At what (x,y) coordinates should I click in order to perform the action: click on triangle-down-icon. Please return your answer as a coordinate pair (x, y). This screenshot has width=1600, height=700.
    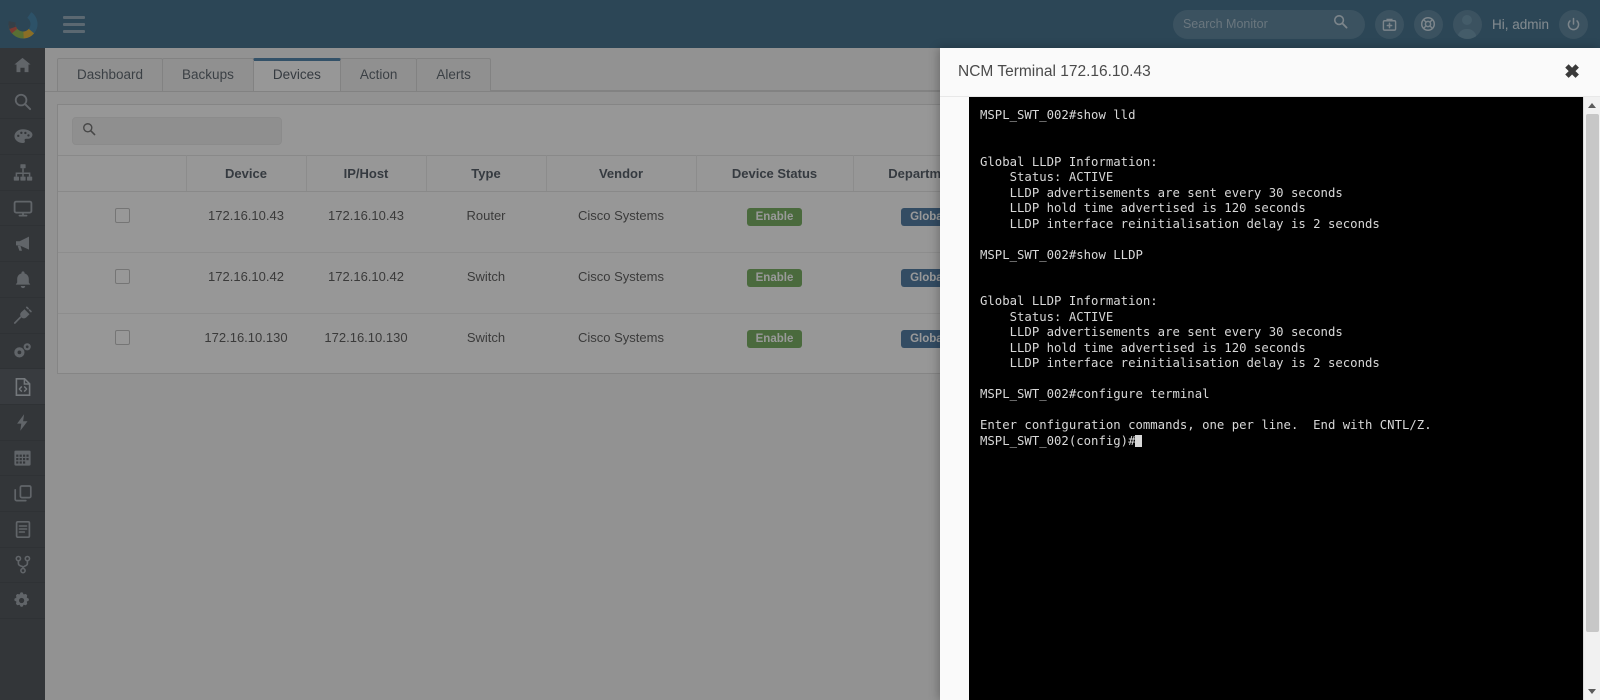
    Looking at the image, I should click on (1592, 691).